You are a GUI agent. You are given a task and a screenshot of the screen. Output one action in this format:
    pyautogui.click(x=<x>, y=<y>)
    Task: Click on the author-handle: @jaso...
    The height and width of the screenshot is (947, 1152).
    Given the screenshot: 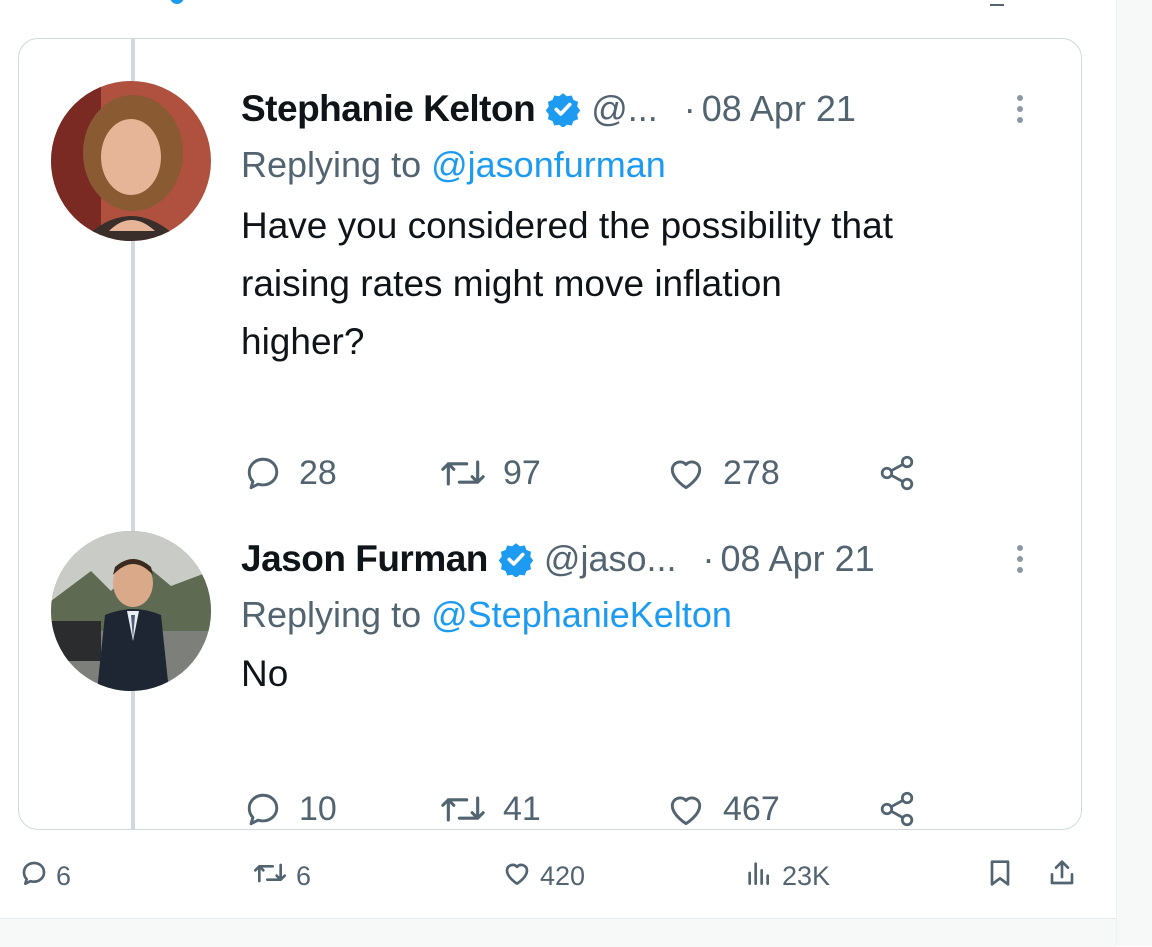 What is the action you would take?
    pyautogui.click(x=610, y=559)
    